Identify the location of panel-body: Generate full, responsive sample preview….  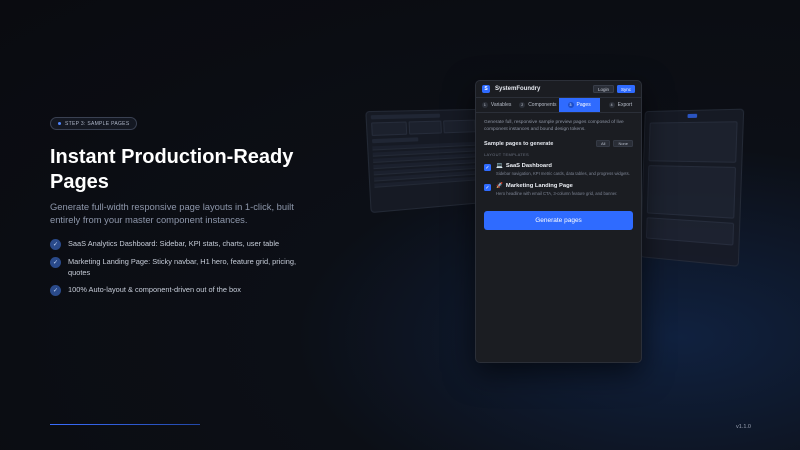
(558, 174).